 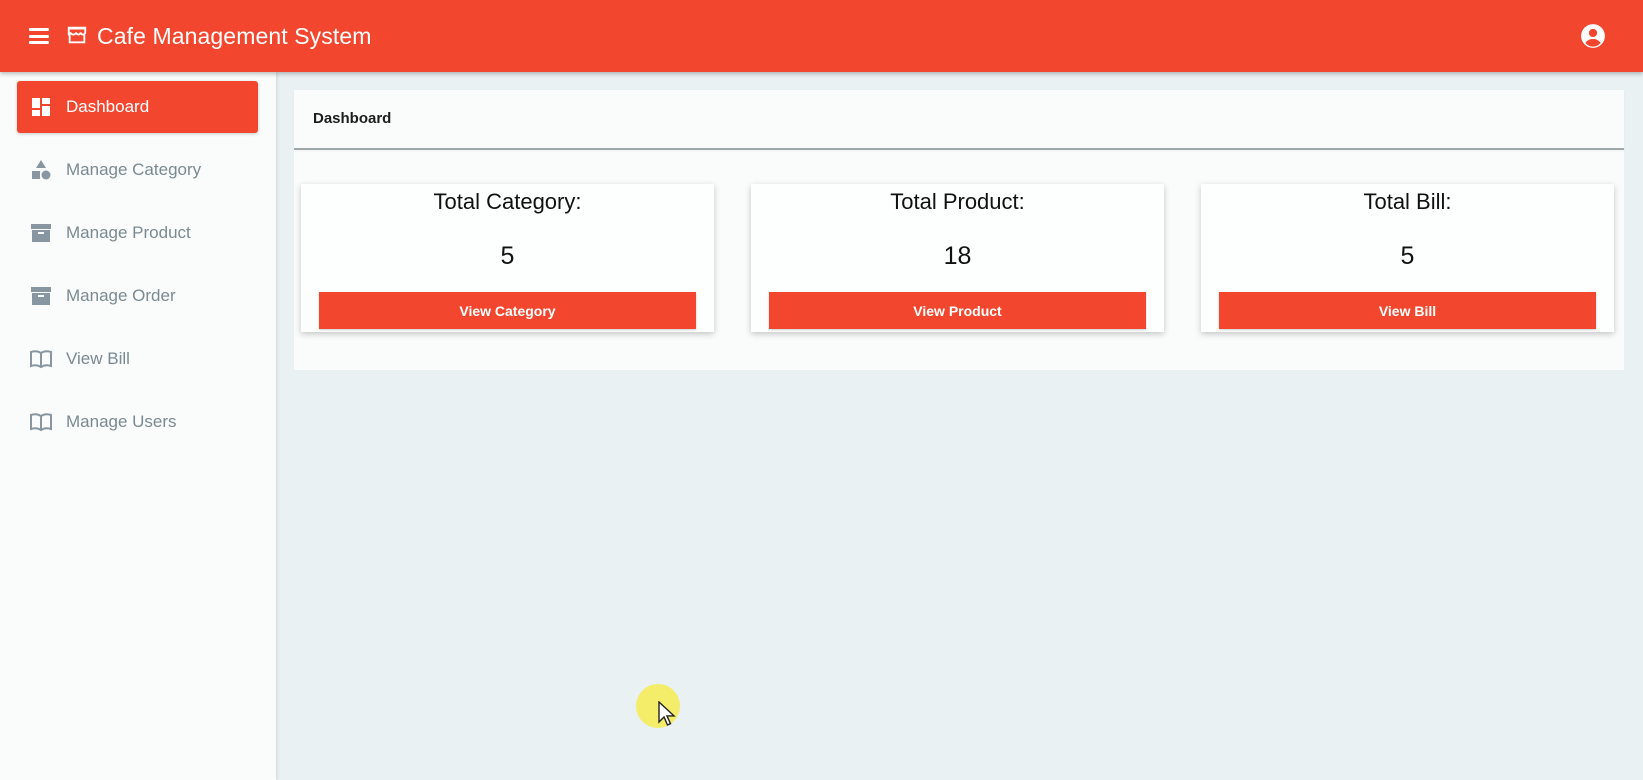 I want to click on stat-label: Total Bill:, so click(x=1407, y=201).